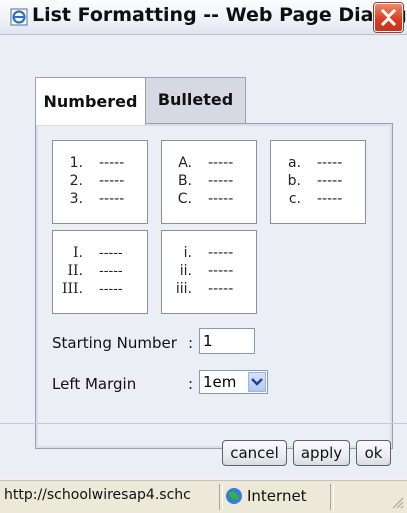 Image resolution: width=407 pixels, height=513 pixels. Describe the element at coordinates (294, 163) in the screenshot. I see `marker: a.` at that location.